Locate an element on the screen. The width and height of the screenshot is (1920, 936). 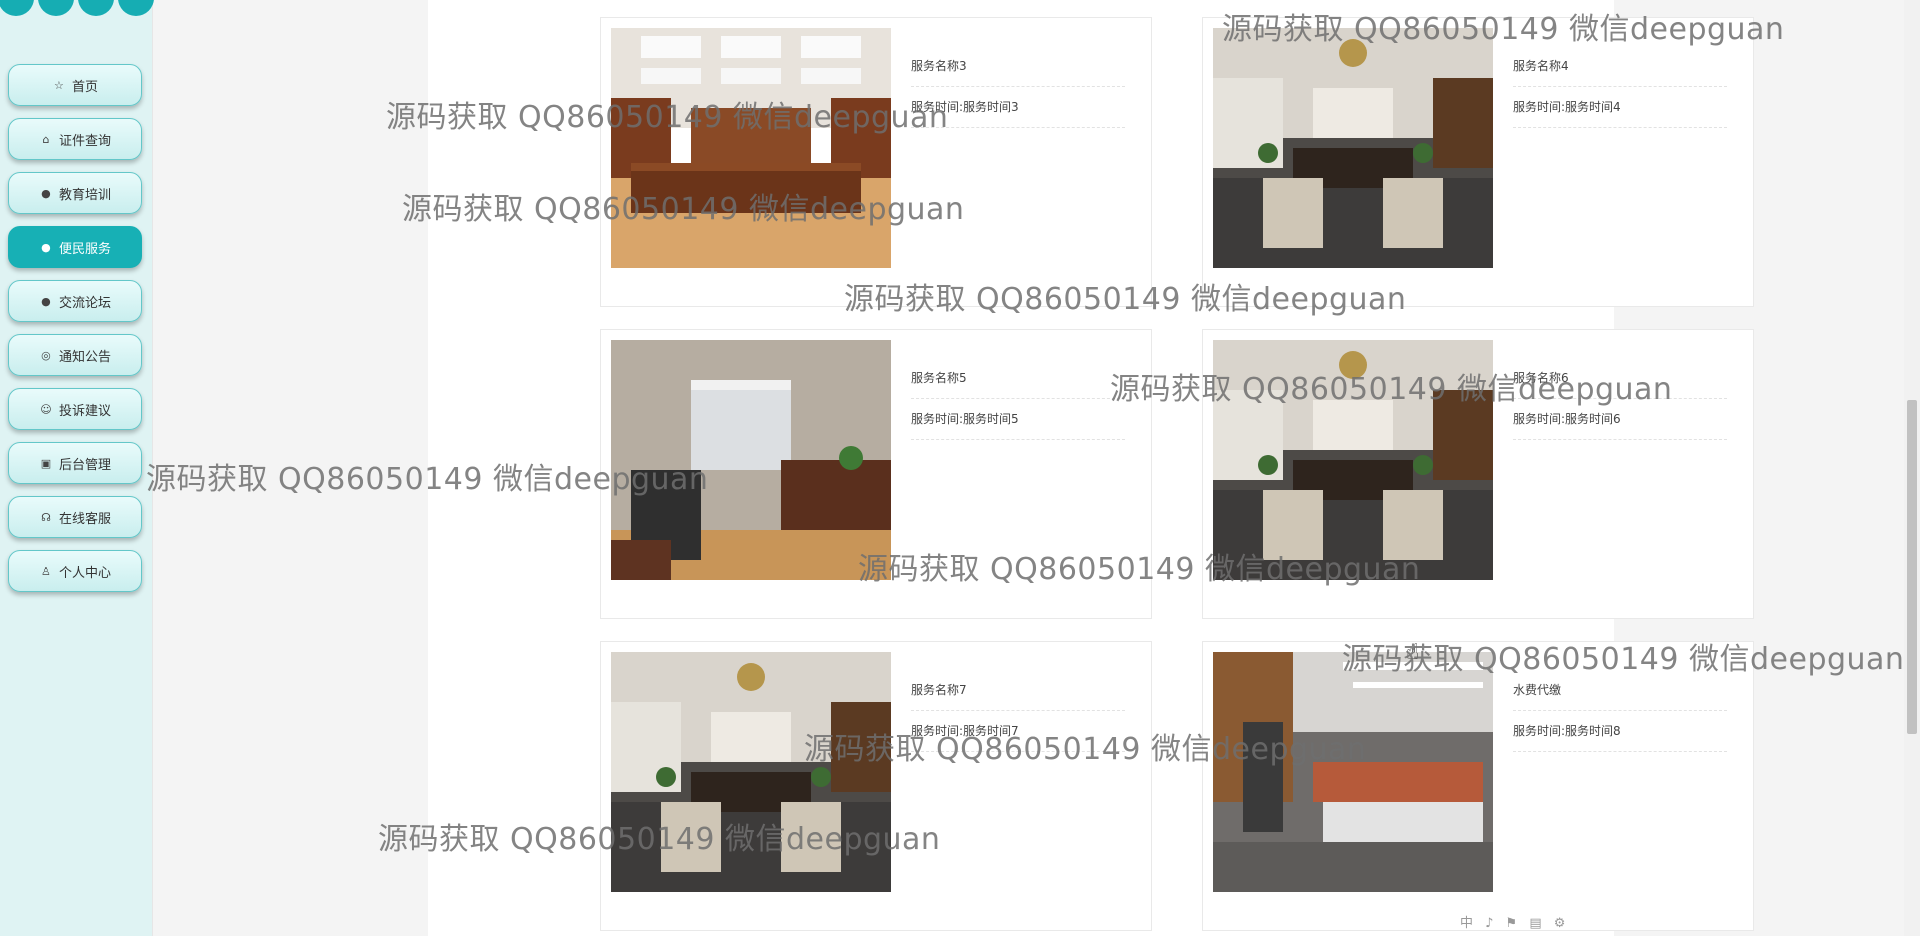
vertical-scrollbar is located at coordinates (1912, 468).